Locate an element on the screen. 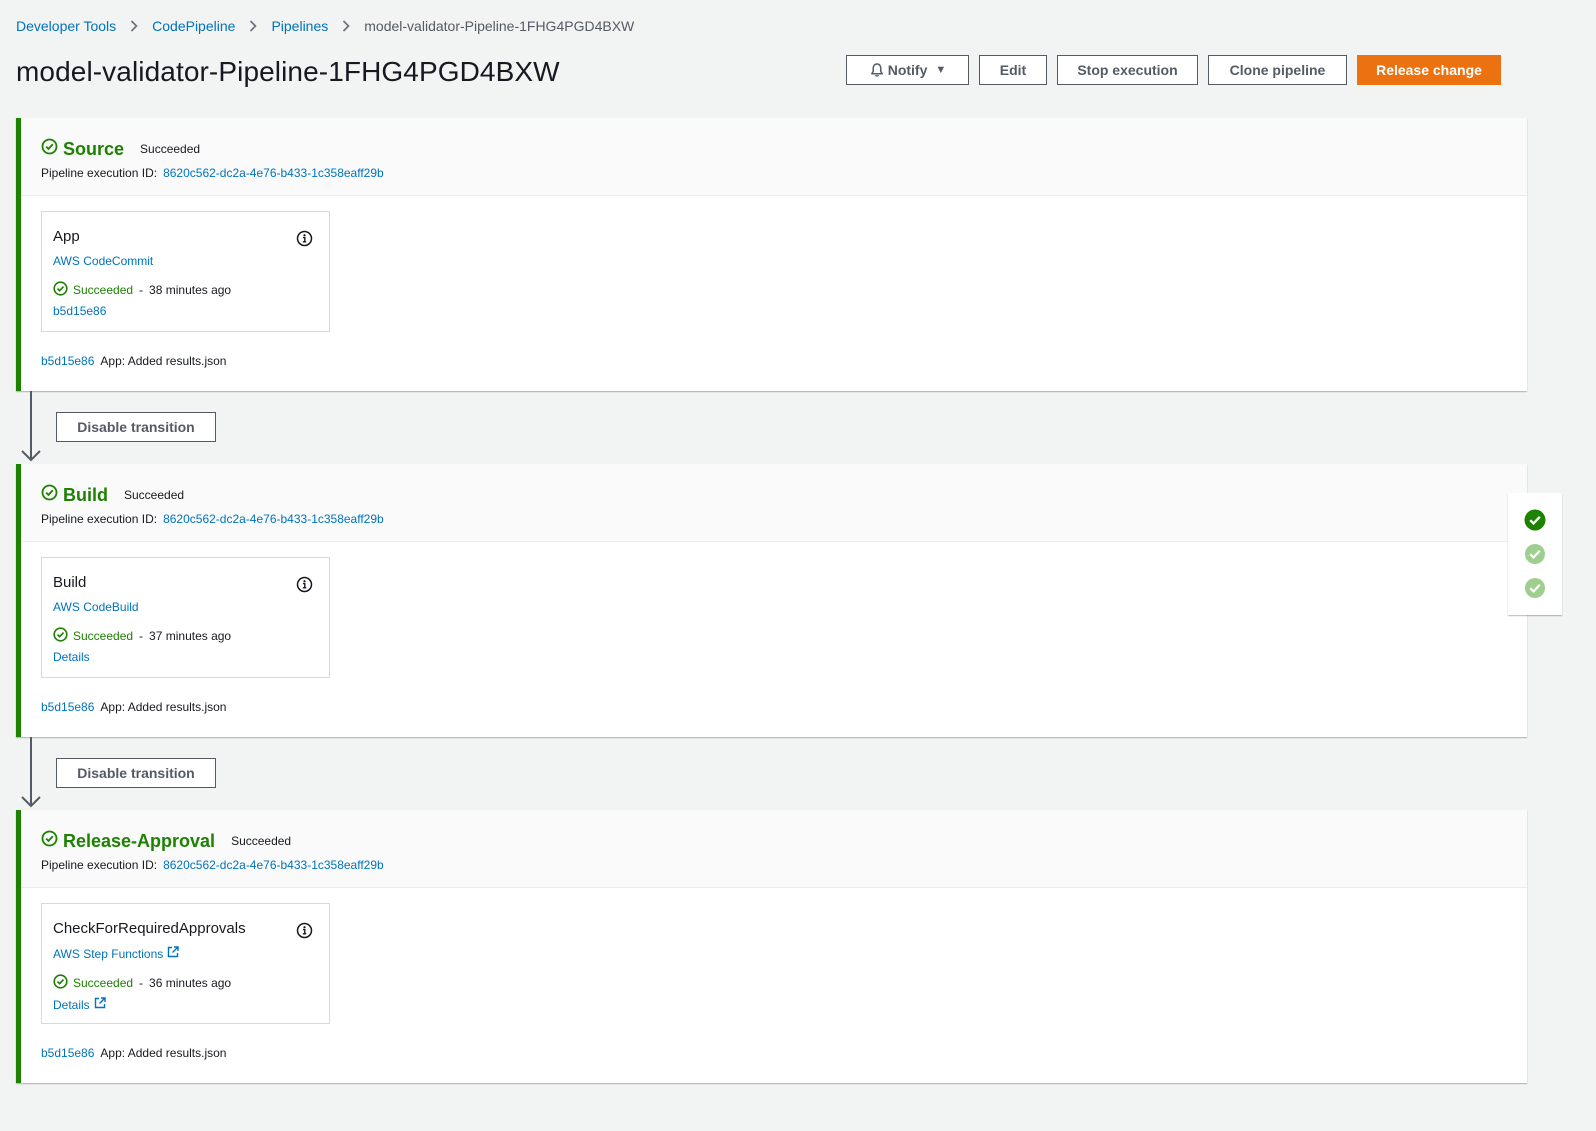 This screenshot has width=1596, height=1131. clone-pipeline-button: Clone pipeline is located at coordinates (1277, 70).